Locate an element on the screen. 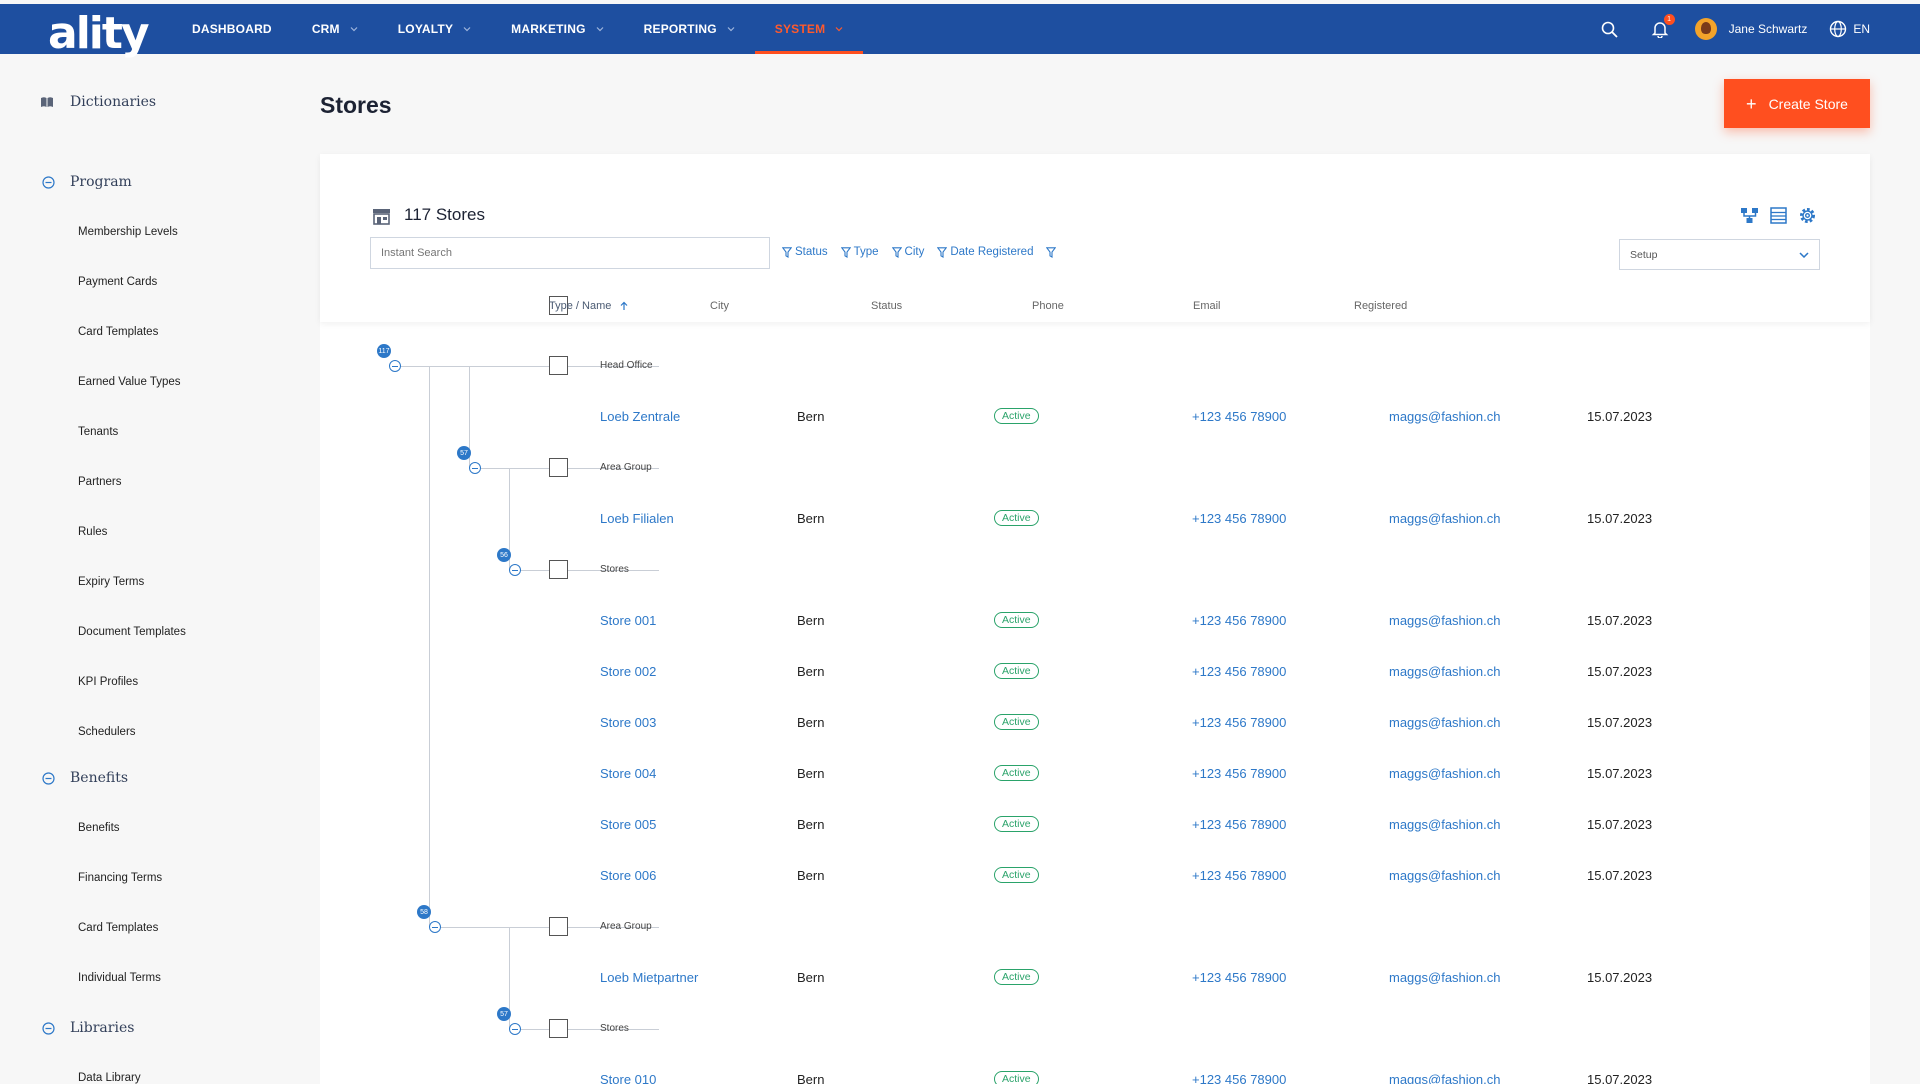  sidebar-item-membership-levels: Membership Levels is located at coordinates (128, 232).